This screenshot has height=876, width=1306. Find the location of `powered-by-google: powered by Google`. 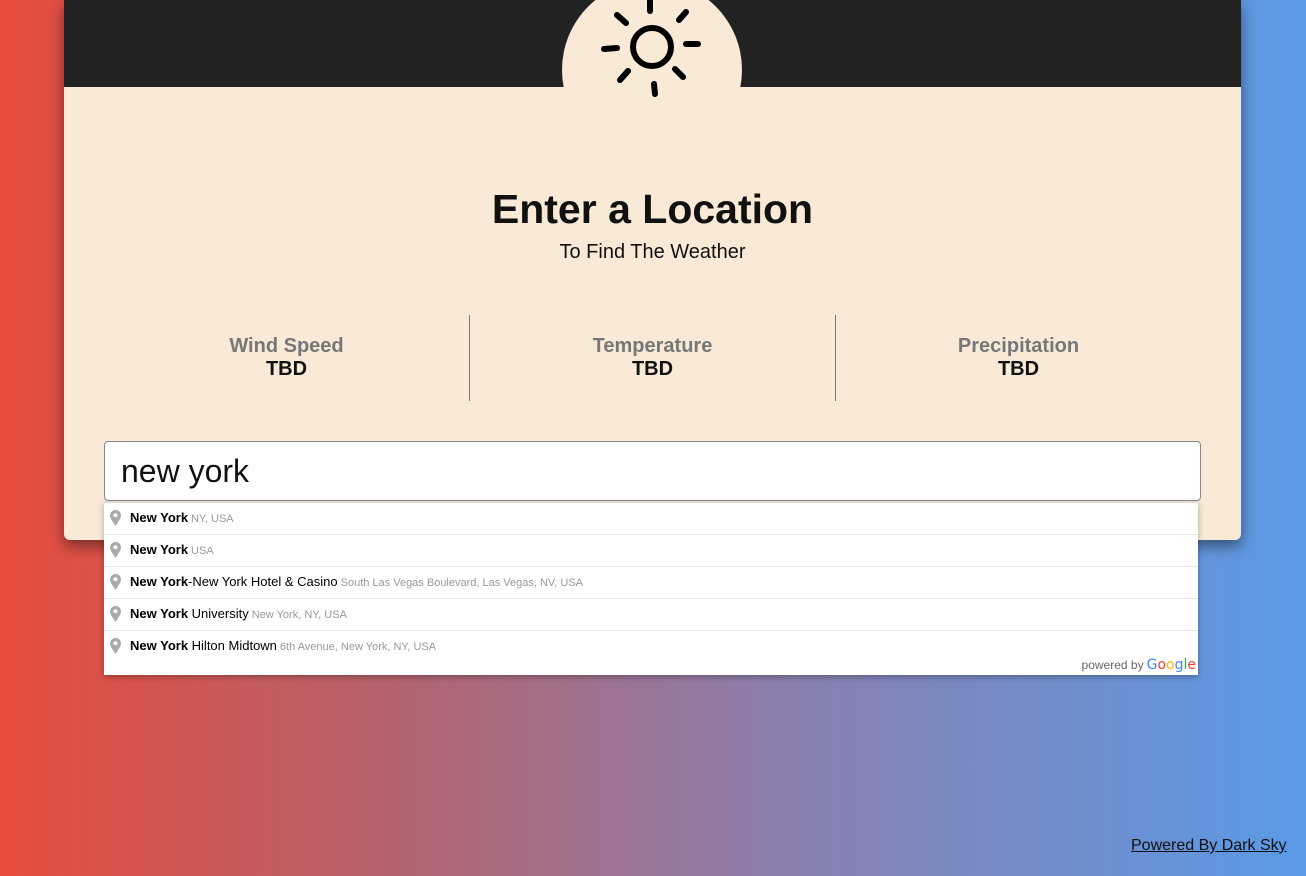

powered-by-google: powered by Google is located at coordinates (1139, 665).